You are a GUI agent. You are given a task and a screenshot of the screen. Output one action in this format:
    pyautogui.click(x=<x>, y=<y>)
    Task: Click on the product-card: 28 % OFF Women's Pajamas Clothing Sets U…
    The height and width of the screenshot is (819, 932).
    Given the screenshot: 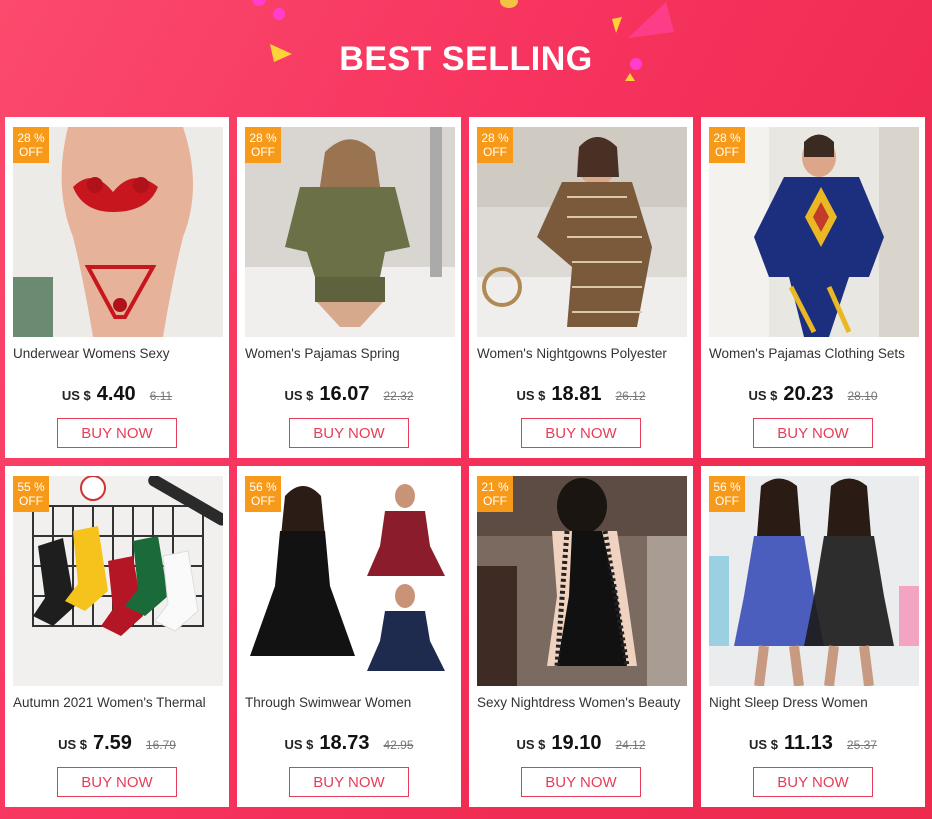 What is the action you would take?
    pyautogui.click(x=813, y=287)
    